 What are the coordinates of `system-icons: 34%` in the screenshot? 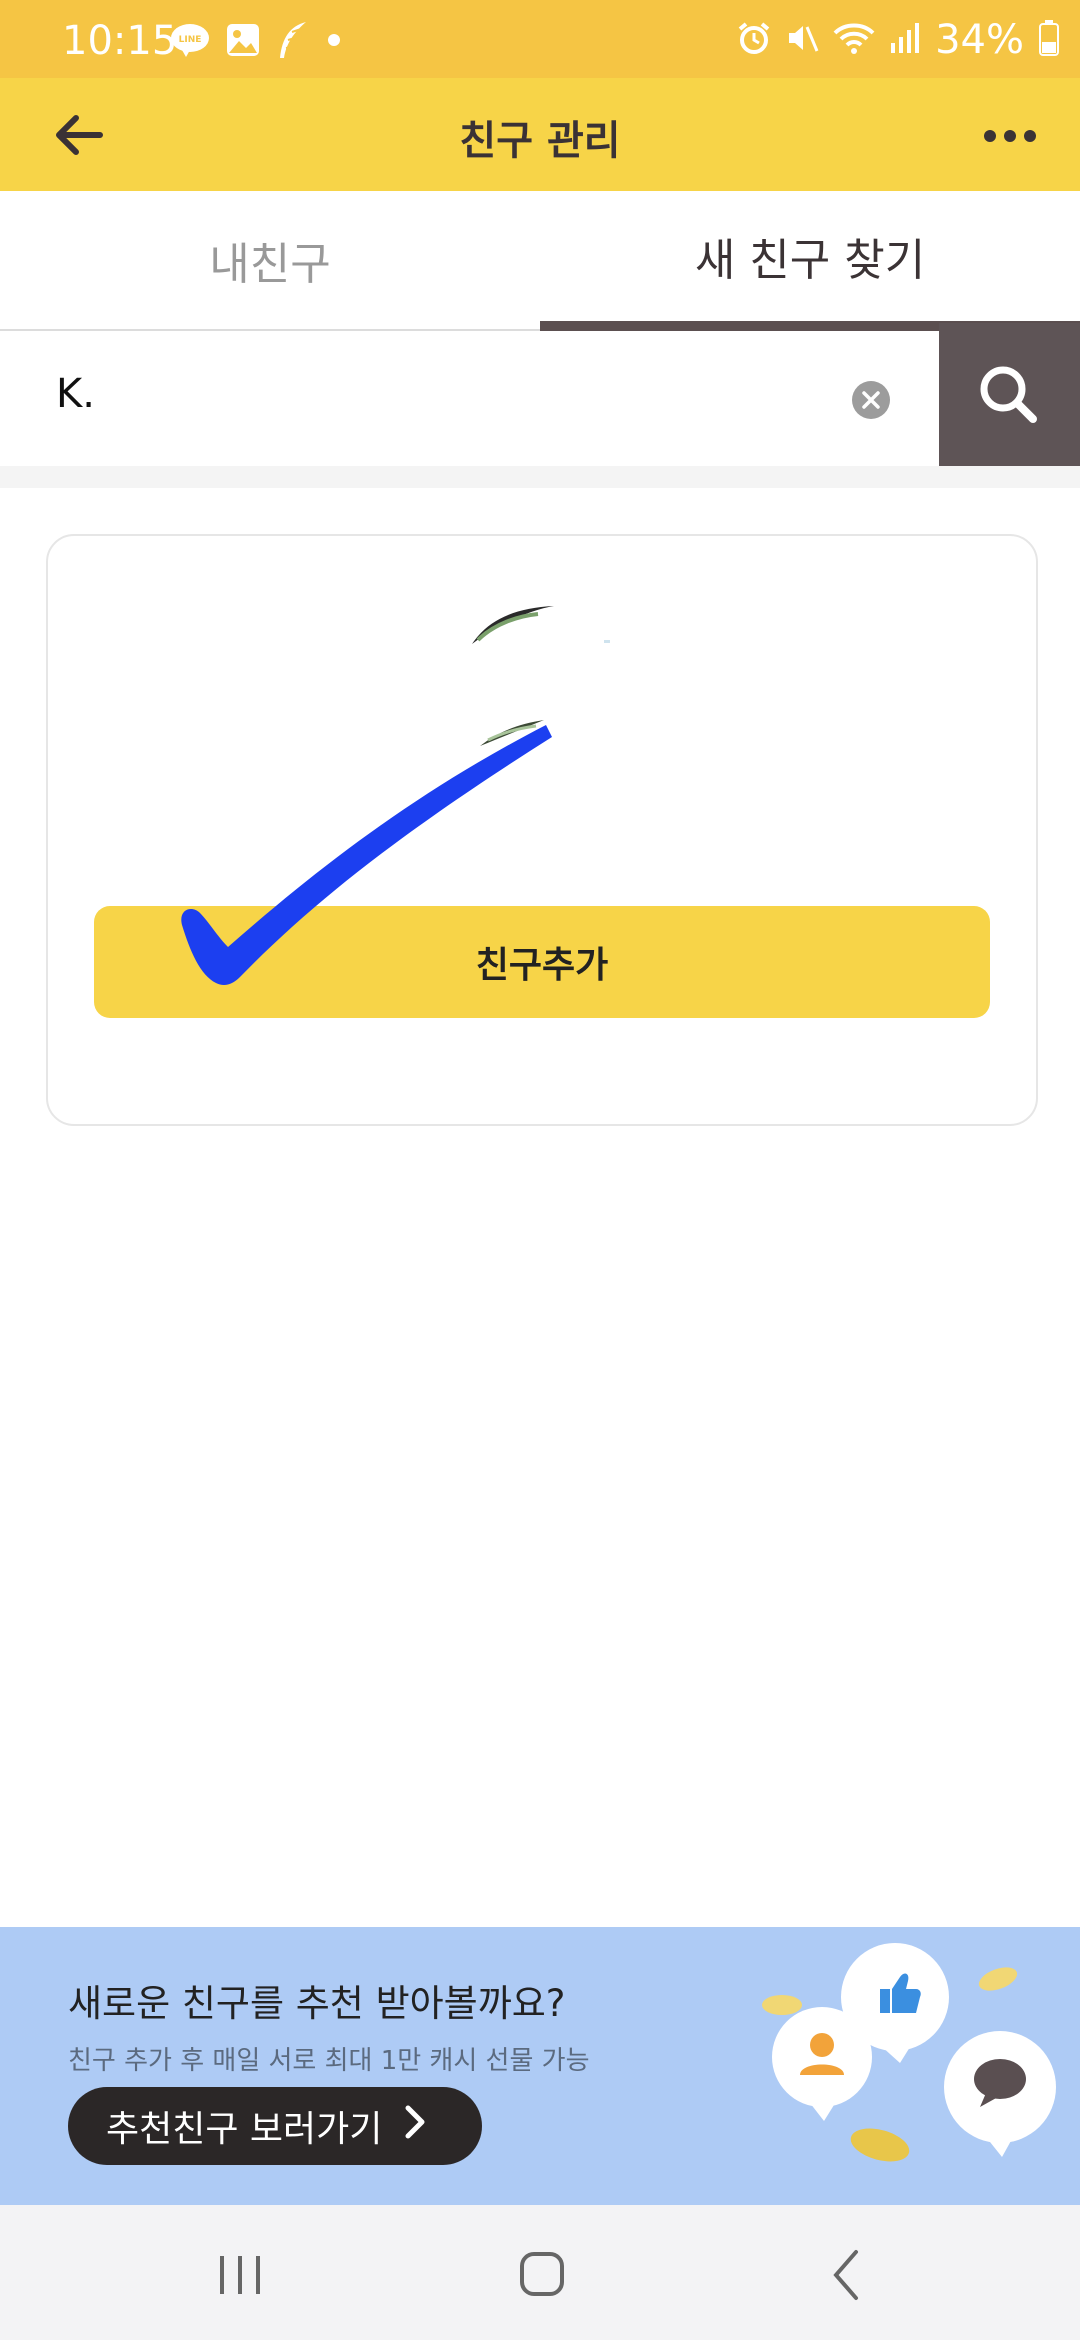 It's located at (898, 40).